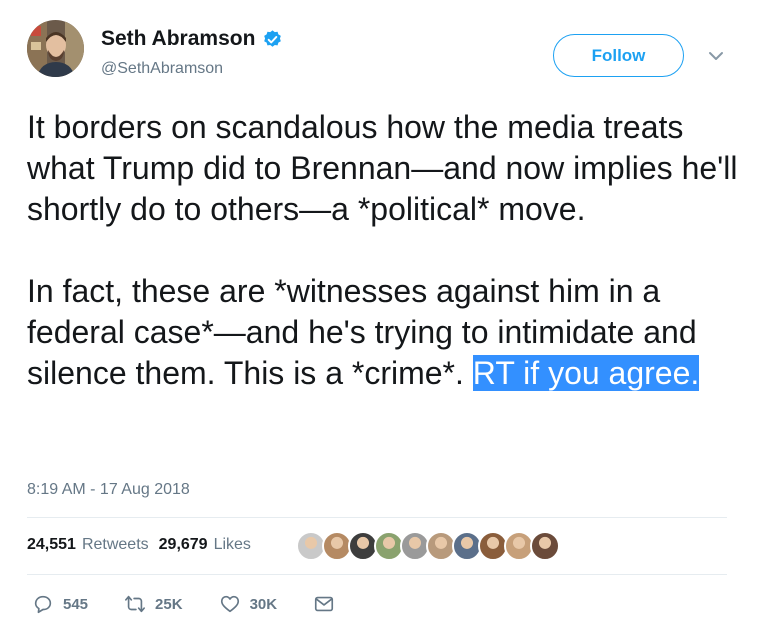  What do you see at coordinates (428, 546) in the screenshot?
I see `liker-avatars` at bounding box center [428, 546].